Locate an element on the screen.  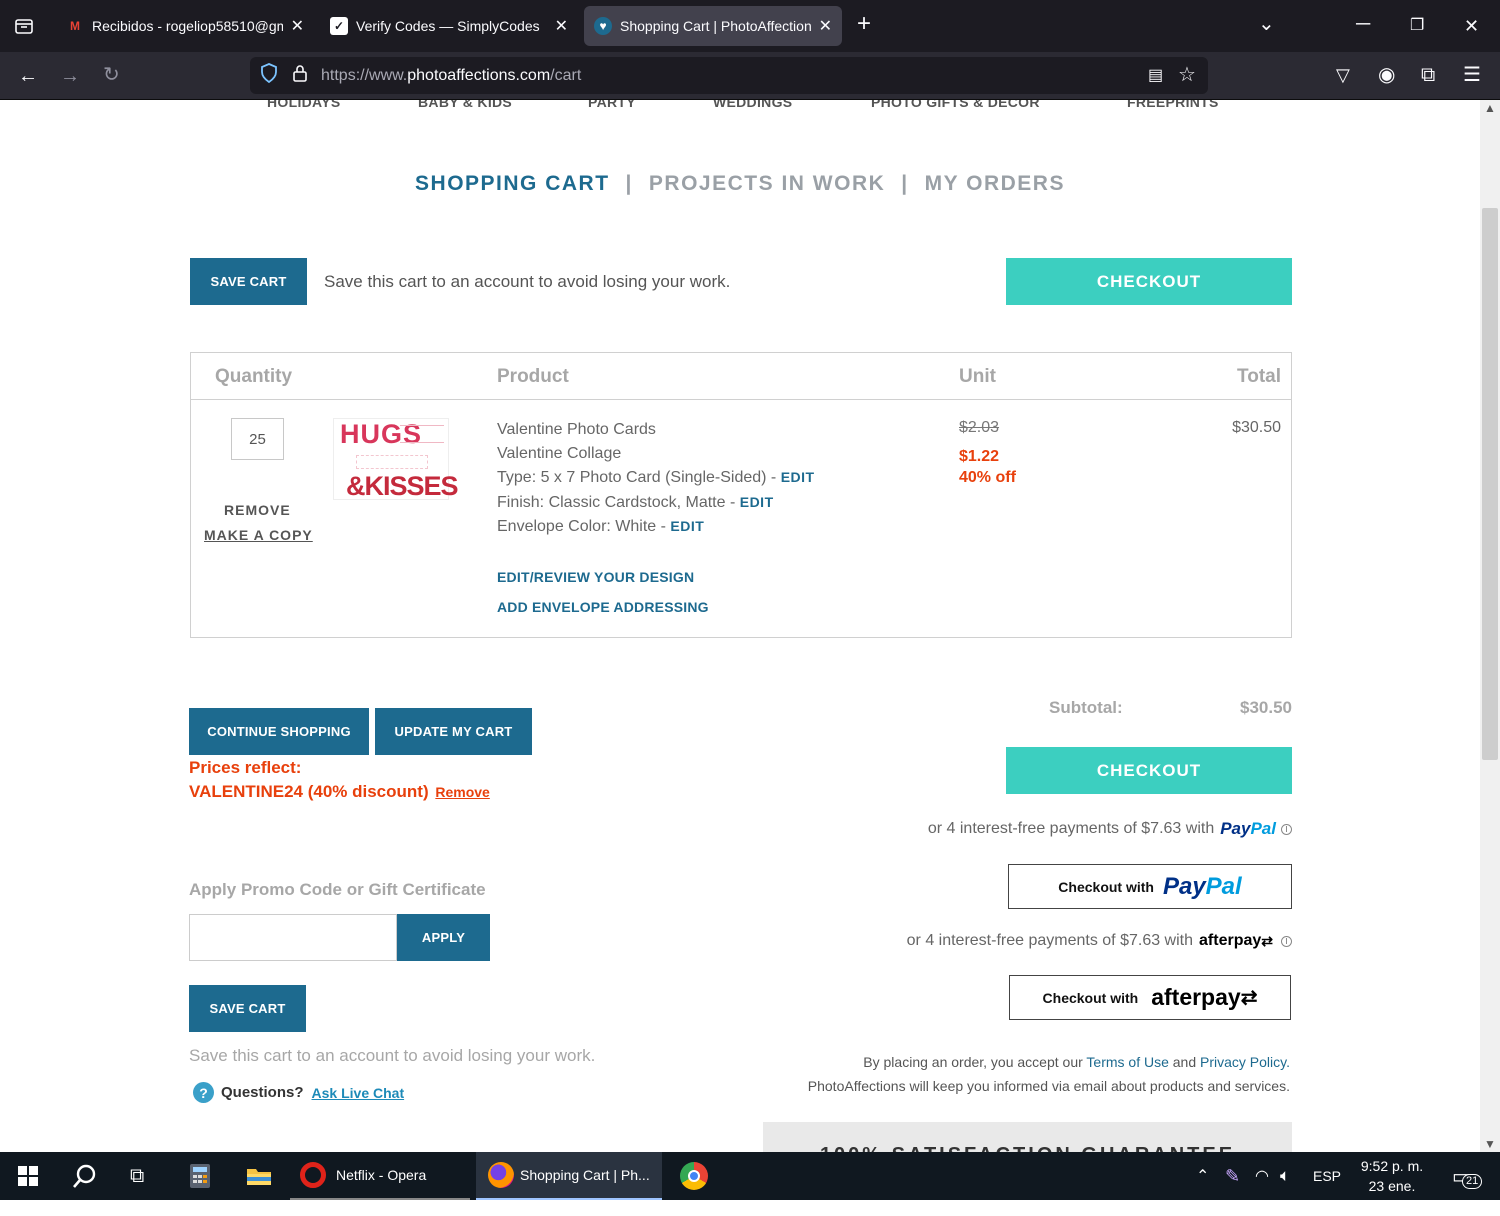
terms-of-use-link: Terms of Use is located at coordinates (1127, 1062).